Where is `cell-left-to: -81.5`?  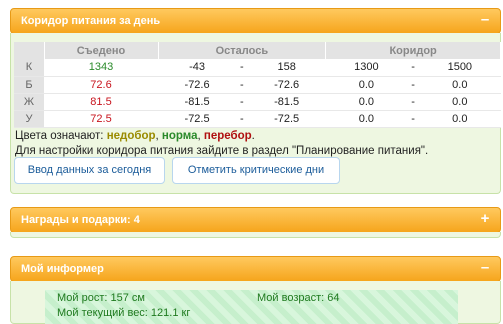 cell-left-to: -81.5 is located at coordinates (286, 102).